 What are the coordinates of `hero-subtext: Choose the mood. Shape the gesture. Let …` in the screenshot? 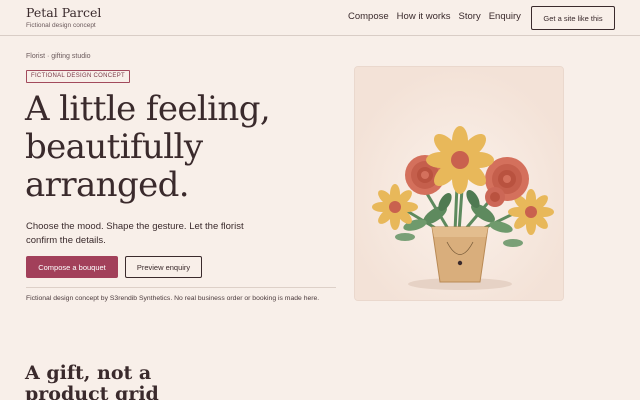 It's located at (135, 233).